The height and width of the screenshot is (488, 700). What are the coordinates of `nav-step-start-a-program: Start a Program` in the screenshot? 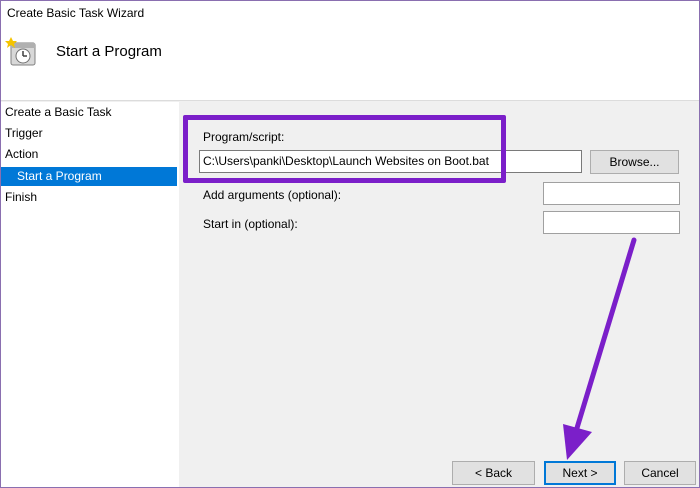 It's located at (89, 176).